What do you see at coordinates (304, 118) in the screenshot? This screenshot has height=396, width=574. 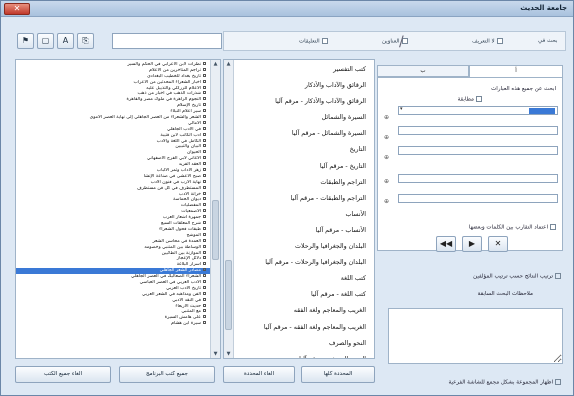 I see `category-item: السيرة والشمائل` at bounding box center [304, 118].